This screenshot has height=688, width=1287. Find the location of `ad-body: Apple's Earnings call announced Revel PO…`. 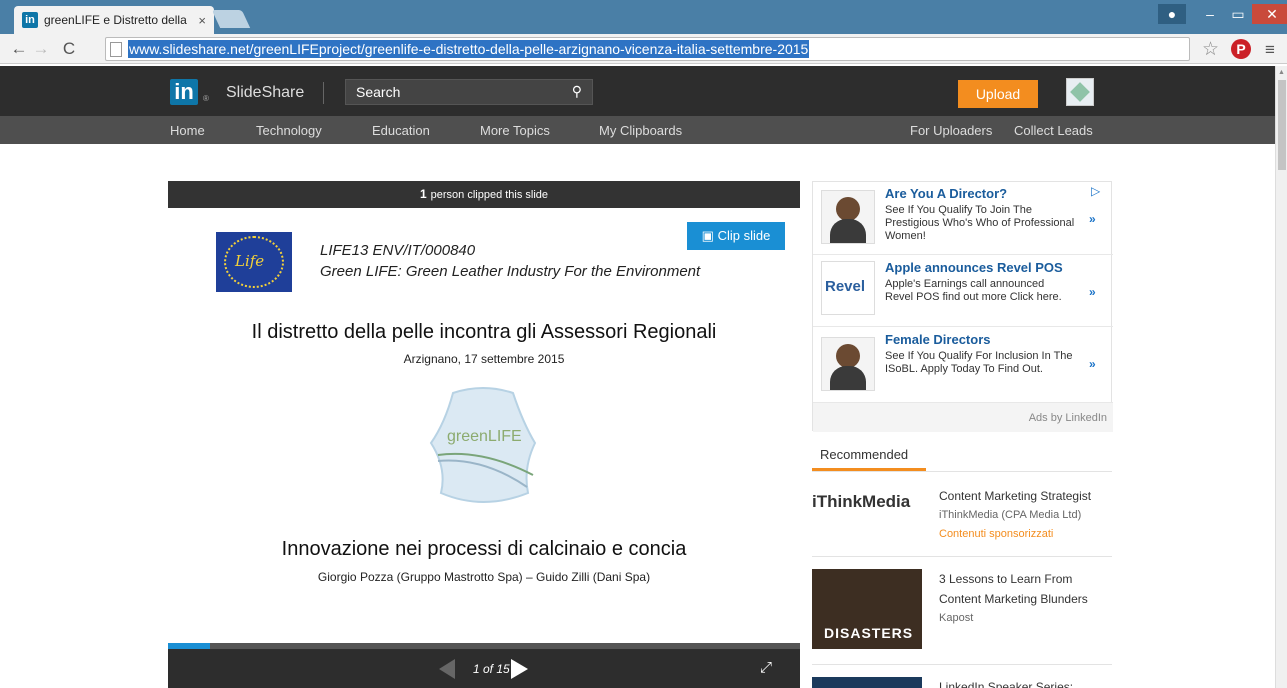

ad-body: Apple's Earnings call announced Revel PO… is located at coordinates (973, 290).